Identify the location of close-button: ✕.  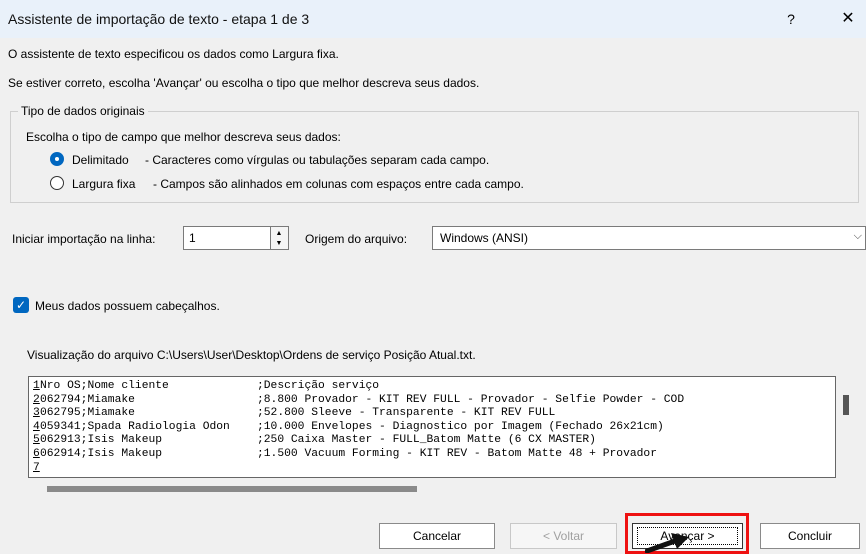
(848, 19).